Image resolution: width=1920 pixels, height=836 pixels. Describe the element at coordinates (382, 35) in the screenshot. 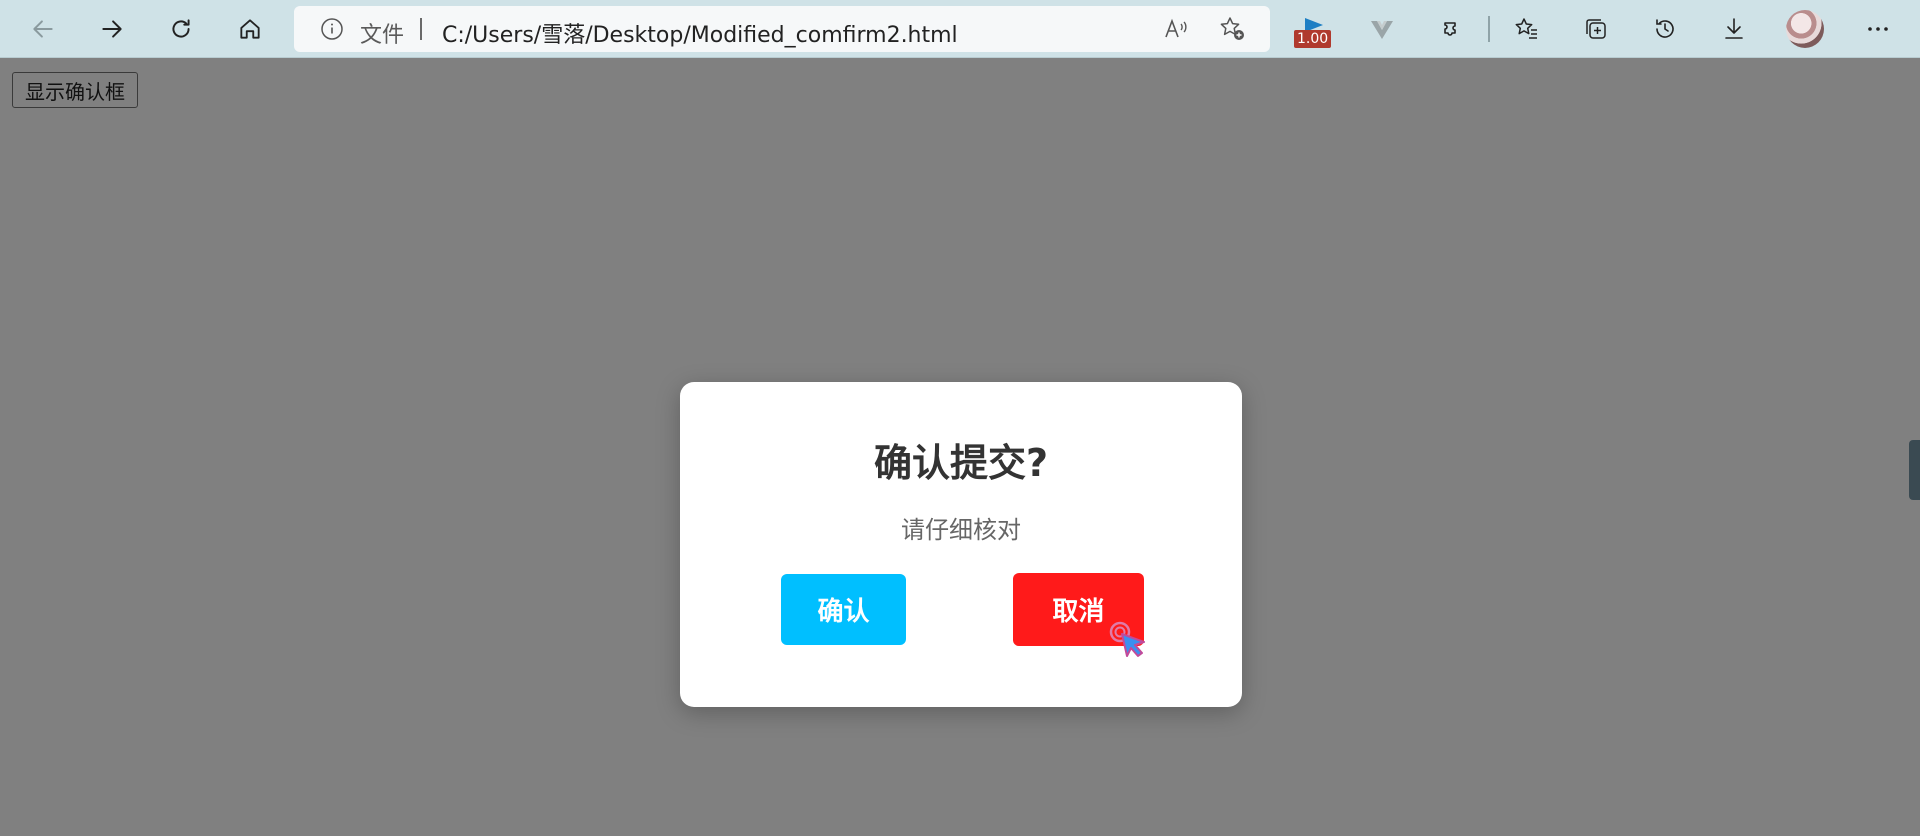

I see `address-scheme-label: 文件` at that location.